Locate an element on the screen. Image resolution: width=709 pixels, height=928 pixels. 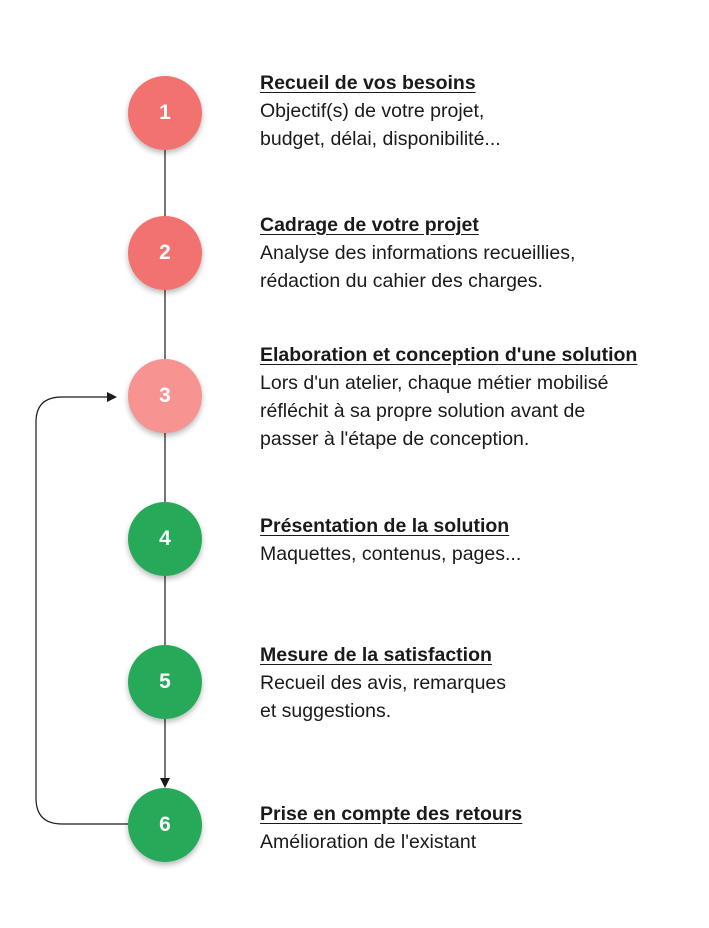
step-5-circle: 5 is located at coordinates (165, 682).